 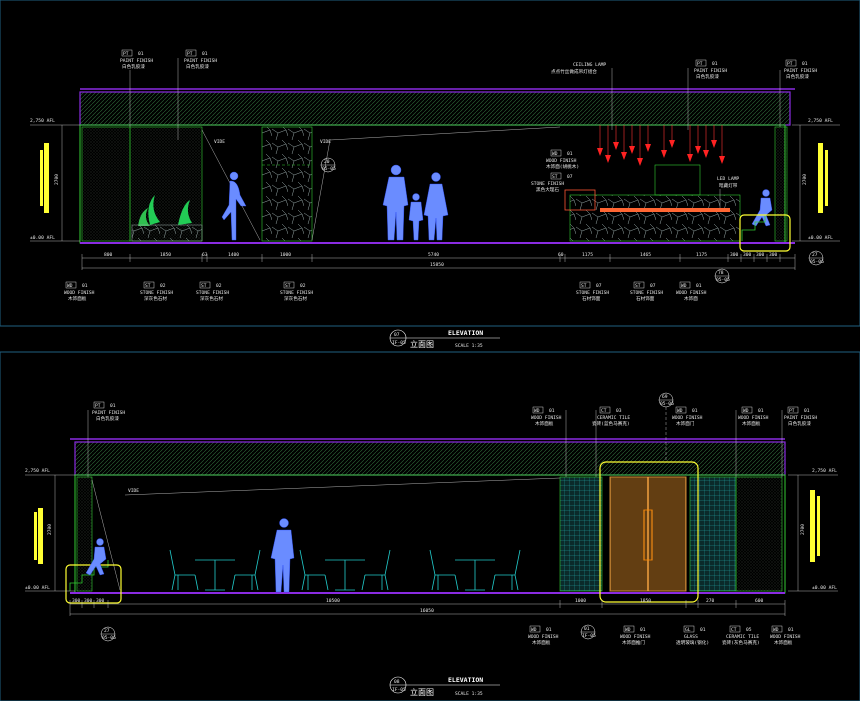 What do you see at coordinates (397, 335) in the screenshot?
I see `top-title-number: 07` at bounding box center [397, 335].